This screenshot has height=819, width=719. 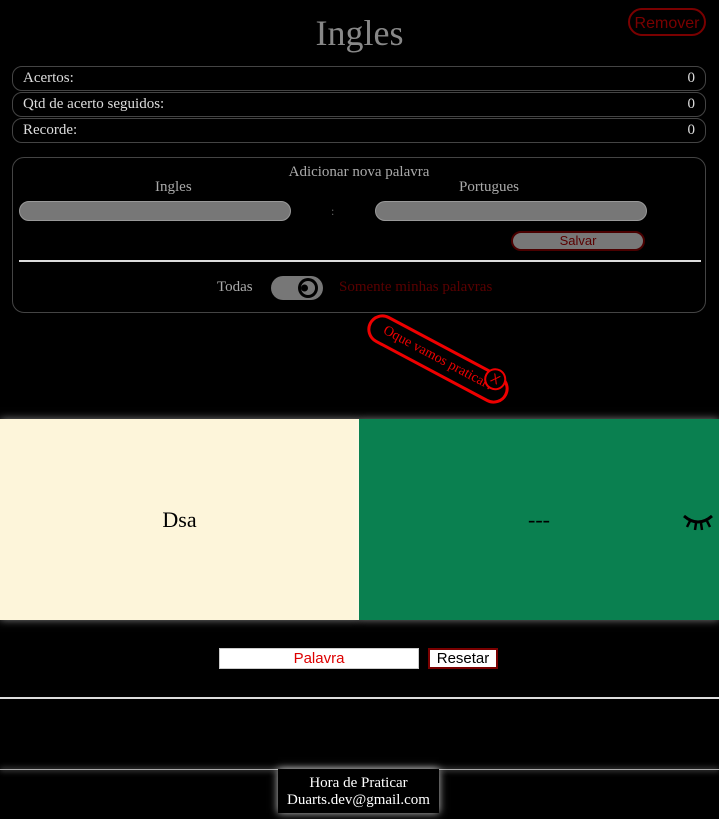 I want to click on stat-row-acertos: Acertos: 0, so click(x=359, y=78).